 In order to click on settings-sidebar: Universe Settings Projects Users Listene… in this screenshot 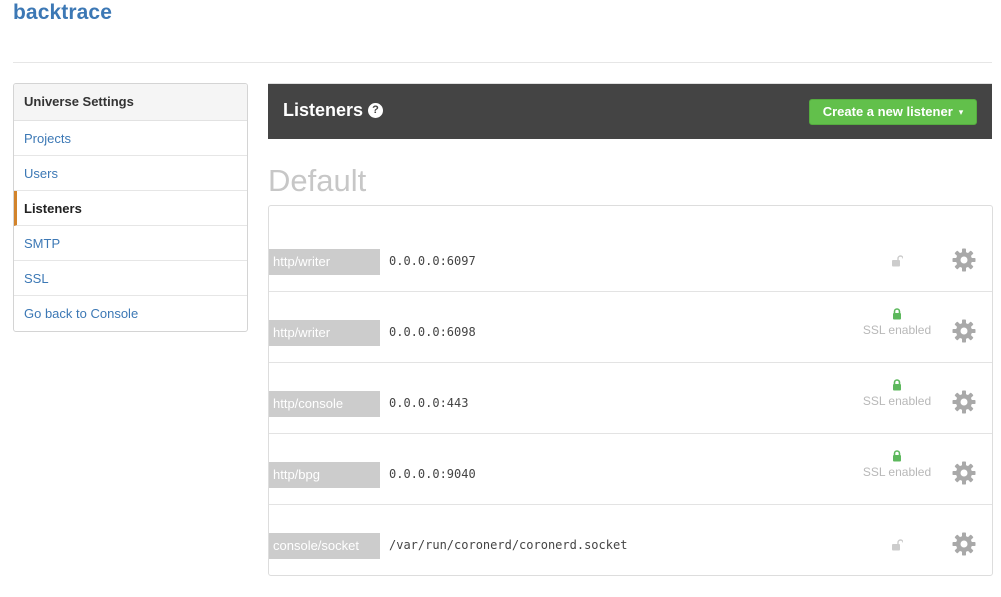, I will do `click(130, 207)`.